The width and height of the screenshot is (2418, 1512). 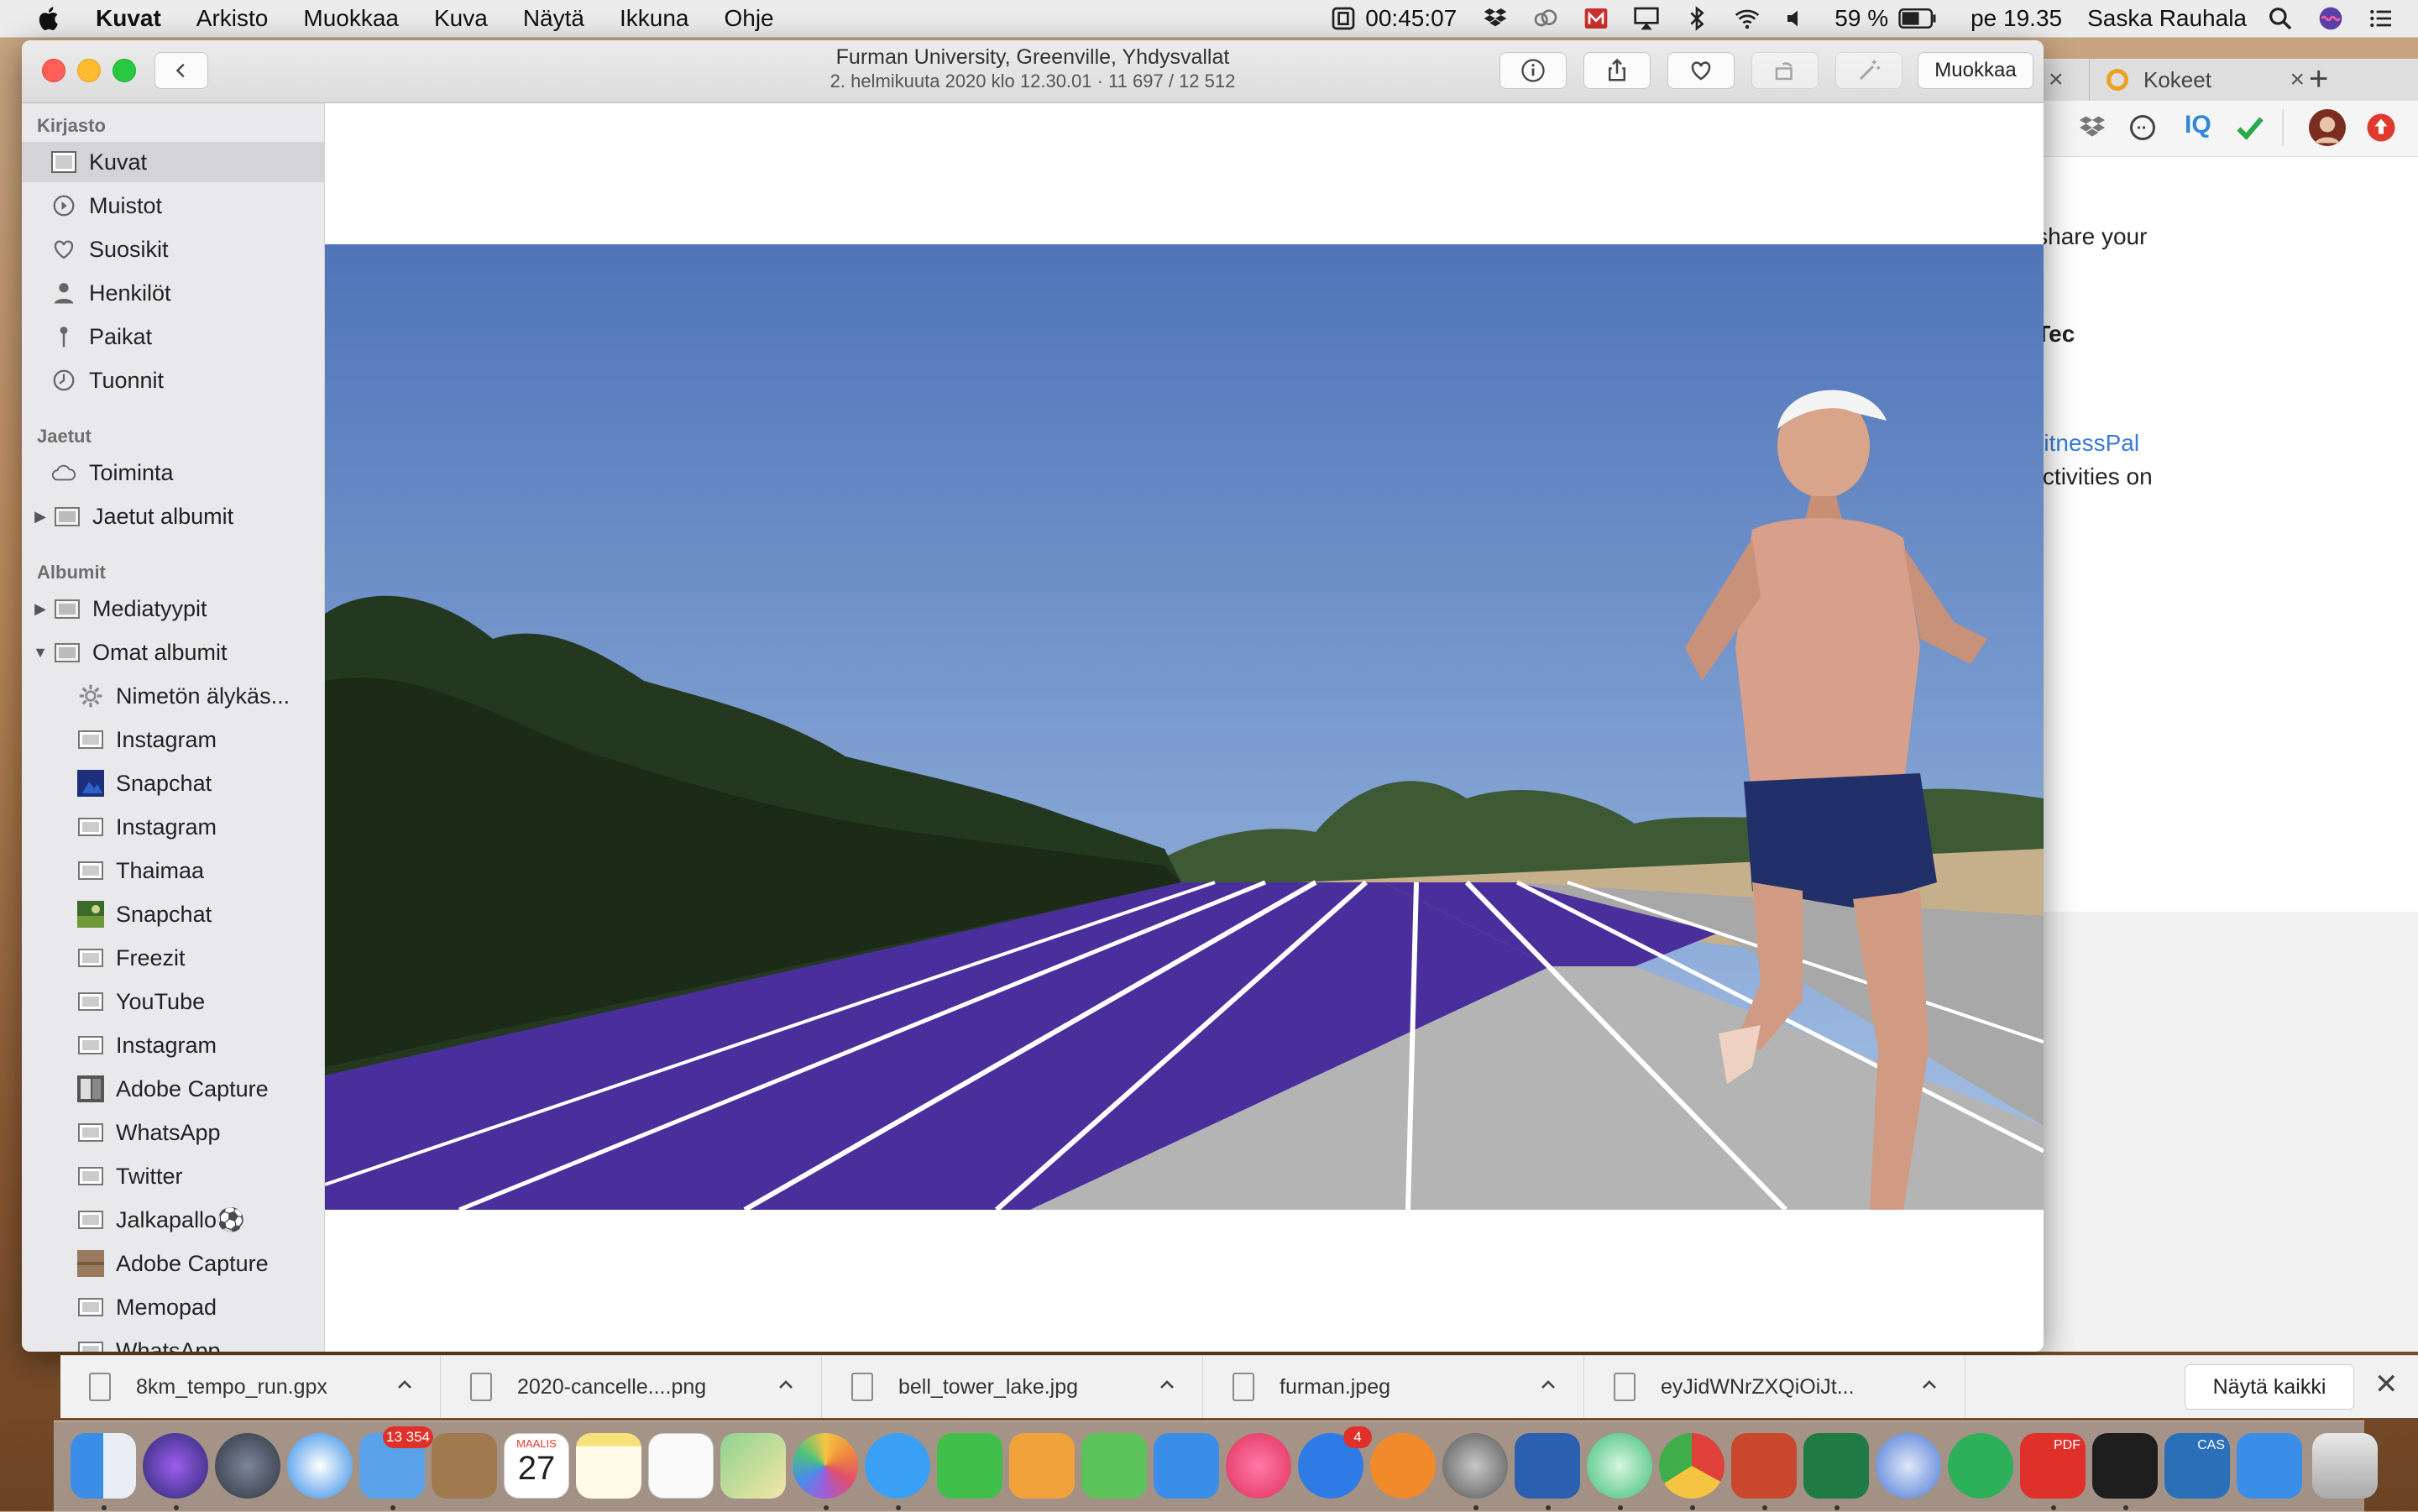 I want to click on battery-percent: 59 %, so click(x=1861, y=18).